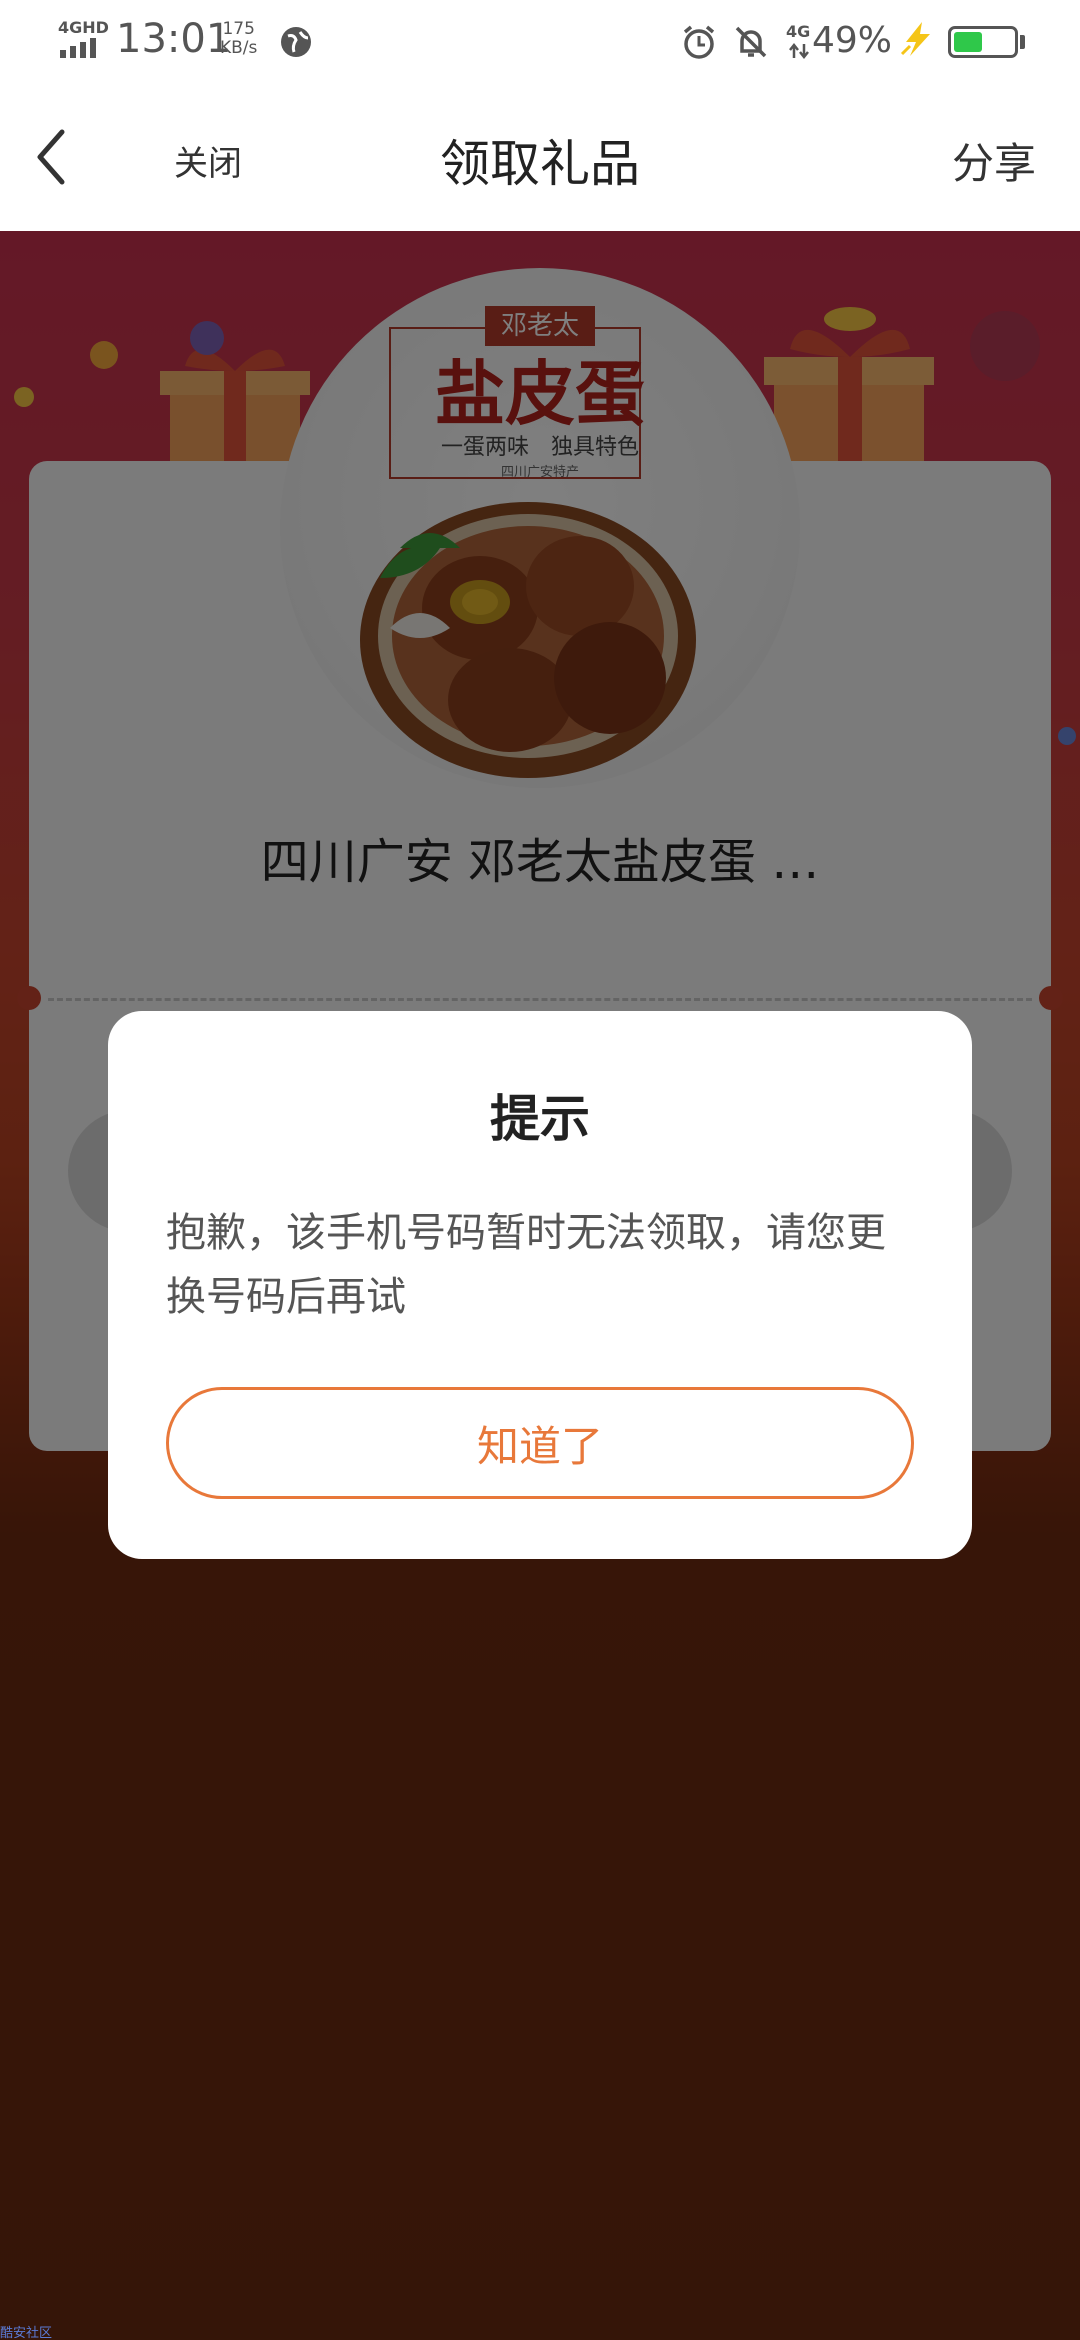  I want to click on battery-cap, so click(1022, 42).